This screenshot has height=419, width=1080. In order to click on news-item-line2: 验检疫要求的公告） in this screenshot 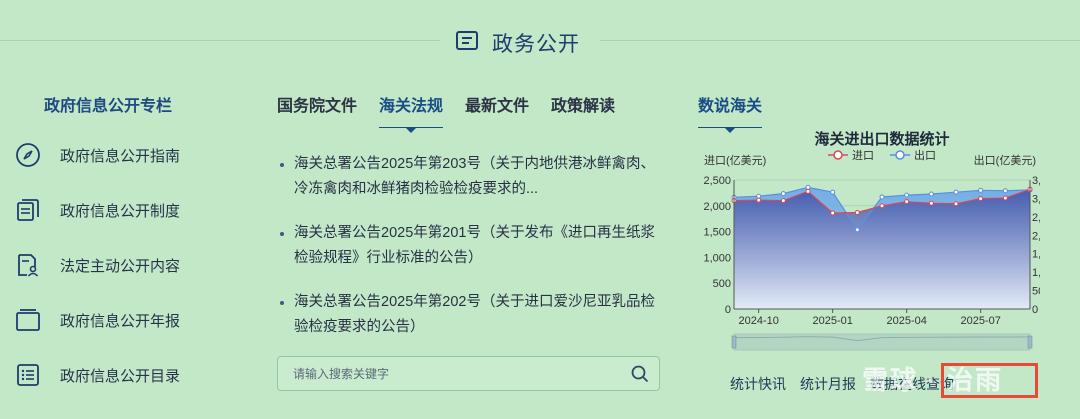, I will do `click(359, 327)`.